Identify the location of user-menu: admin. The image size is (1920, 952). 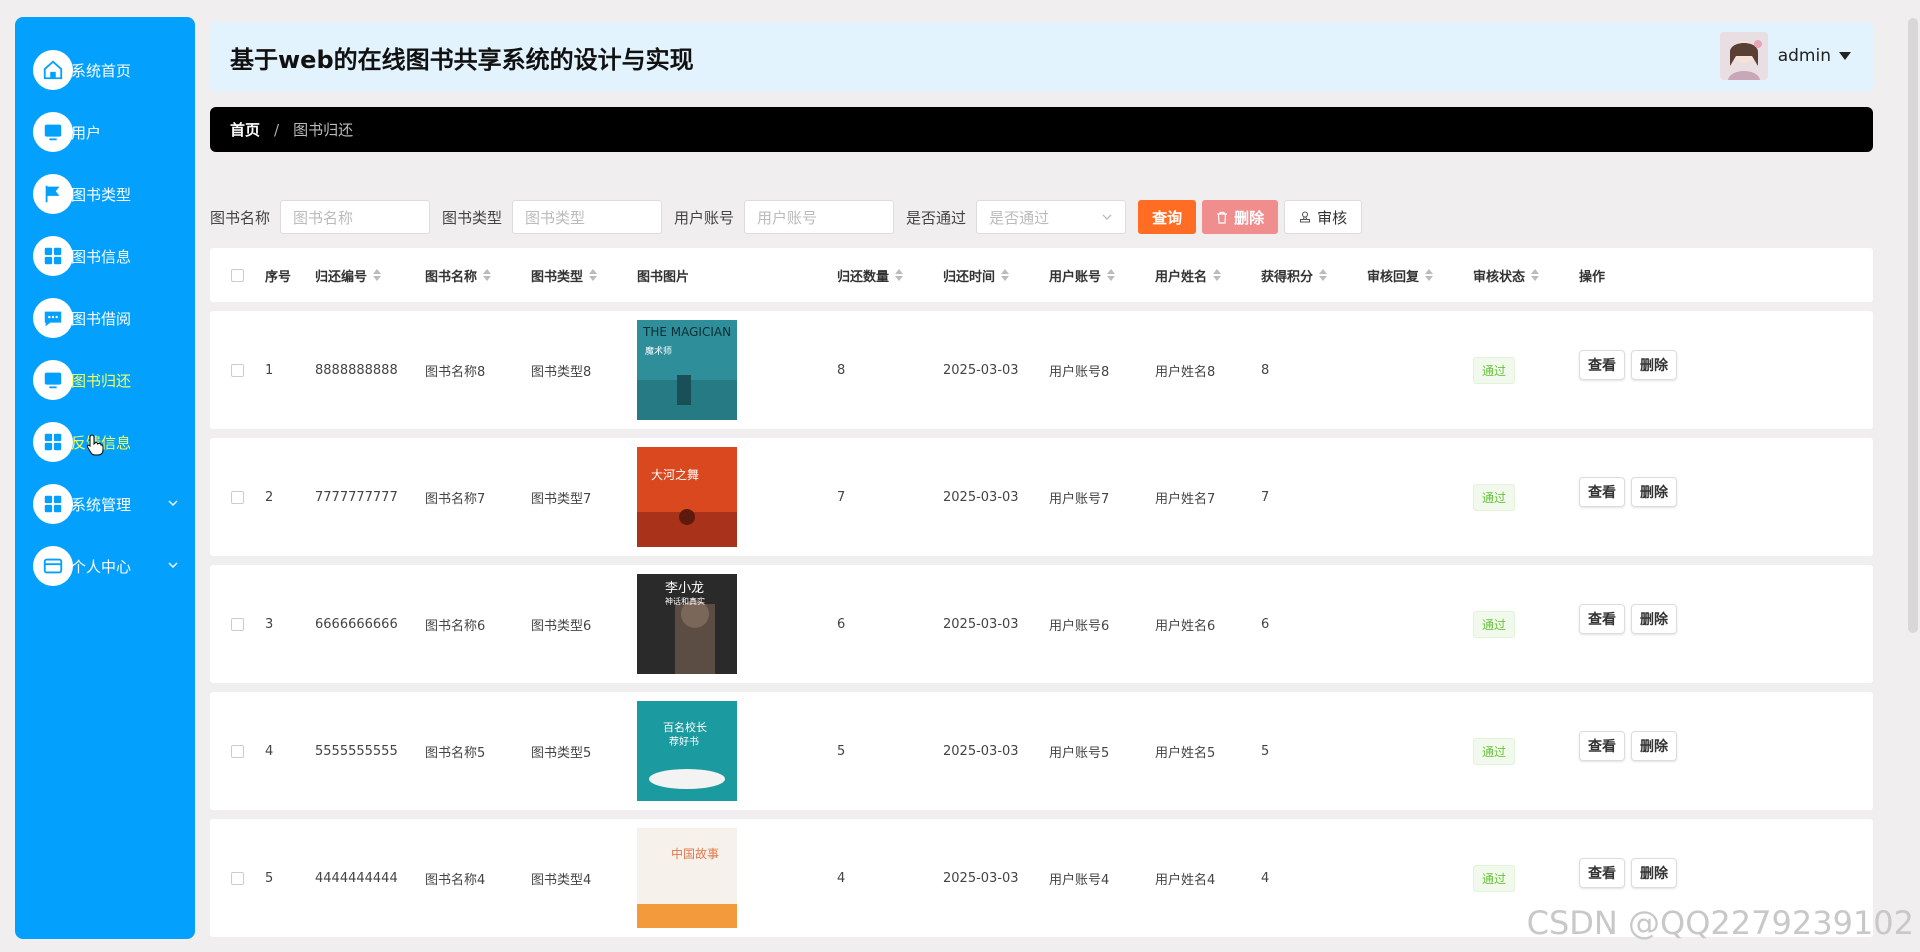
(1785, 56).